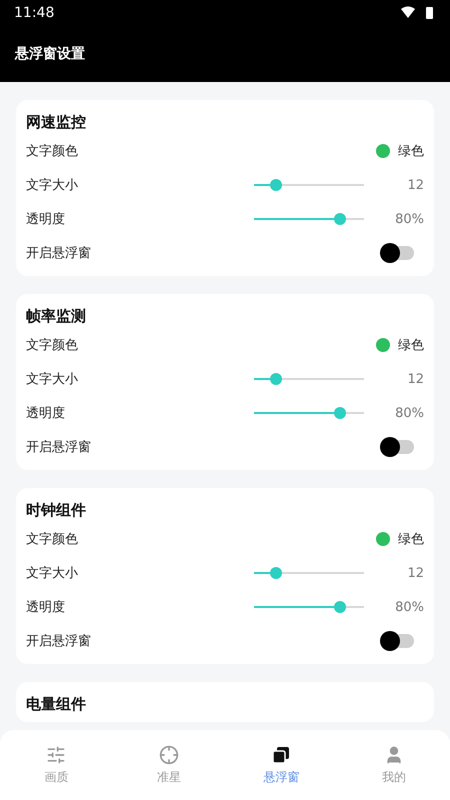 This screenshot has width=450, height=800. Describe the element at coordinates (34, 13) in the screenshot. I see `status-time: 11:48` at that location.